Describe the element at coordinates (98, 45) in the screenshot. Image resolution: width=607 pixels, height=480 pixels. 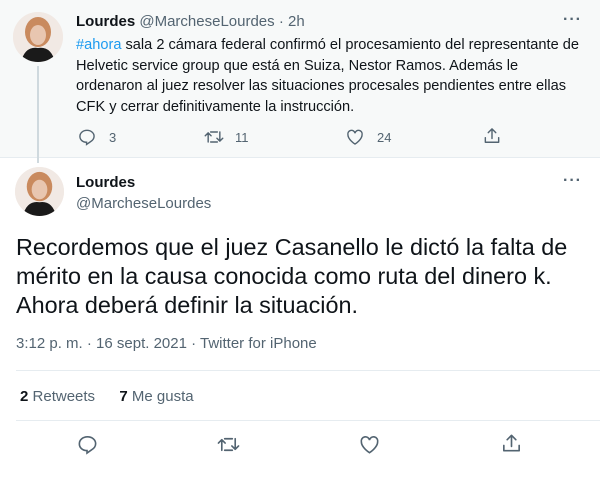
I see `hashtag-link: #ahora` at that location.